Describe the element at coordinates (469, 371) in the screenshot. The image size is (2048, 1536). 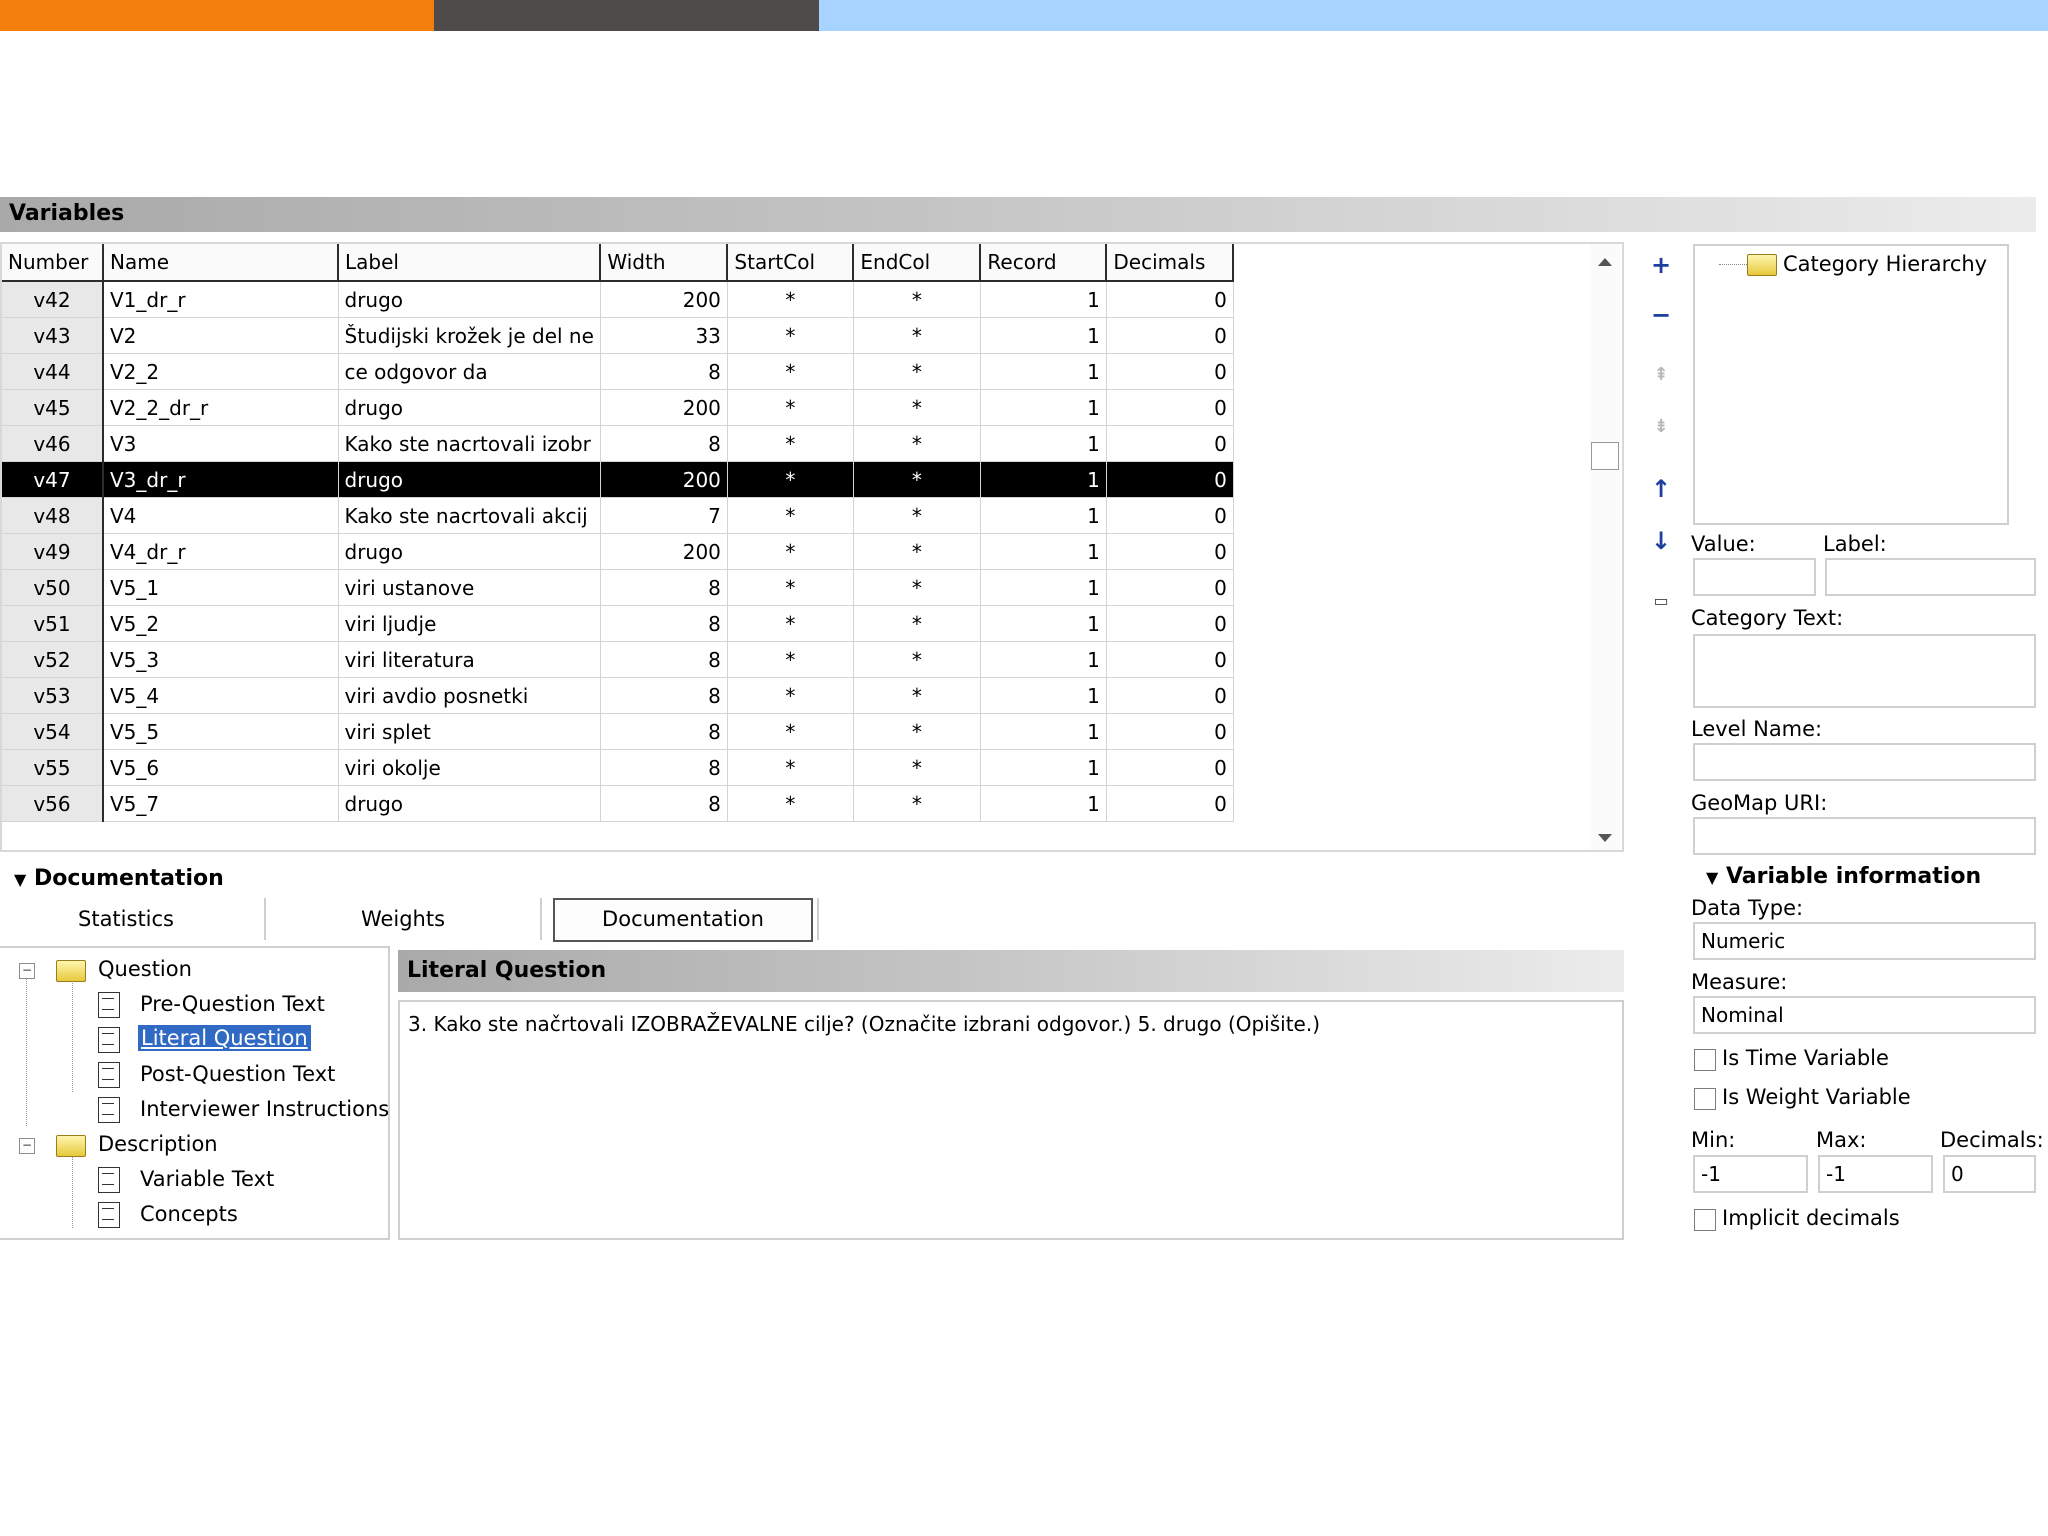
I see `cell-label: ce odgovor da` at that location.